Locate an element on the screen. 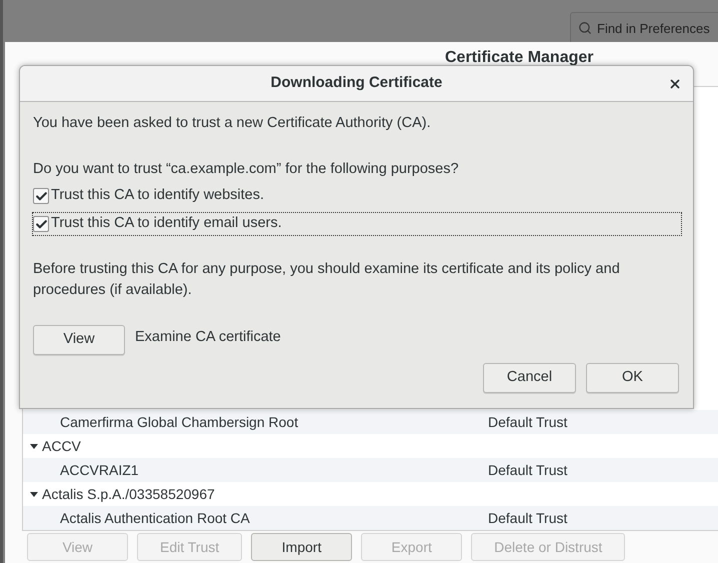 The image size is (718, 563). close-icon is located at coordinates (675, 84).